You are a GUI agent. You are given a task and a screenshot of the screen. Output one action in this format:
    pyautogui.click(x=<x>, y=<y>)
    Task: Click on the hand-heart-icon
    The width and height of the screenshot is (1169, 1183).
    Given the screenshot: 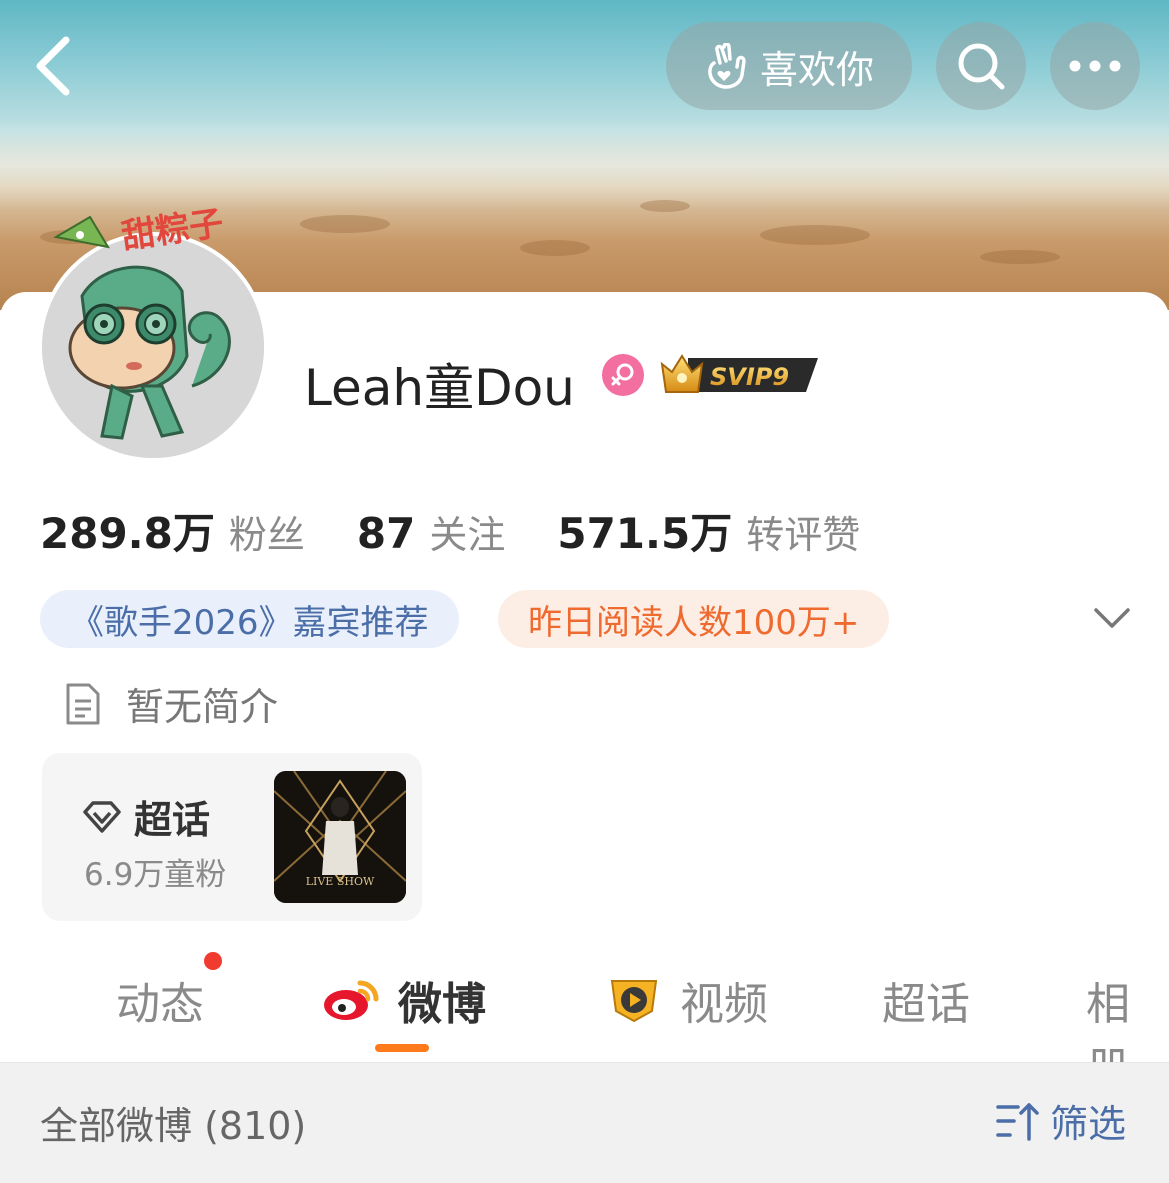 What is the action you would take?
    pyautogui.click(x=727, y=66)
    